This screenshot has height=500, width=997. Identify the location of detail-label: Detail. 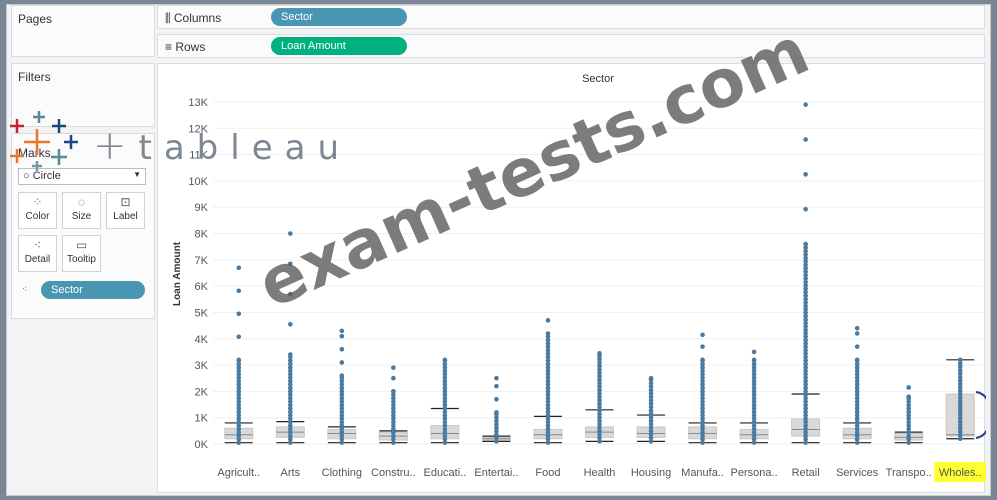
(37, 259).